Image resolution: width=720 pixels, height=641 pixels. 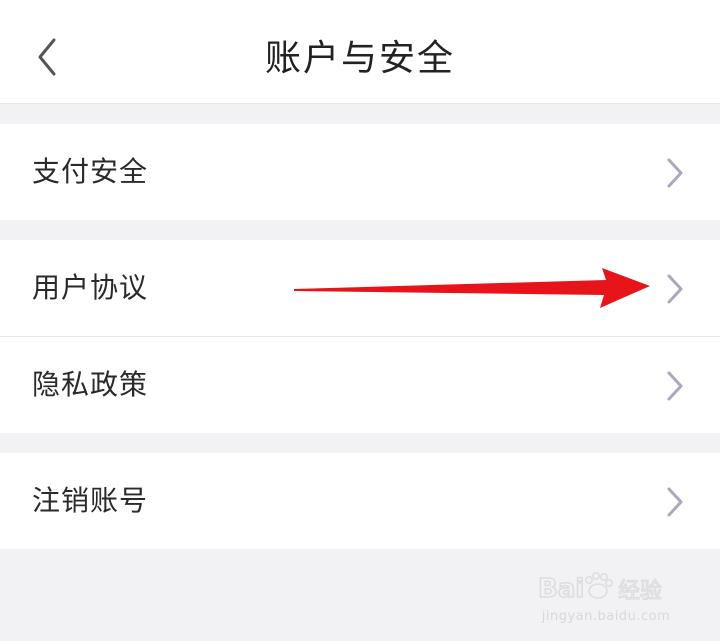 I want to click on menu-item-payment-security: 支付安全, so click(x=360, y=172).